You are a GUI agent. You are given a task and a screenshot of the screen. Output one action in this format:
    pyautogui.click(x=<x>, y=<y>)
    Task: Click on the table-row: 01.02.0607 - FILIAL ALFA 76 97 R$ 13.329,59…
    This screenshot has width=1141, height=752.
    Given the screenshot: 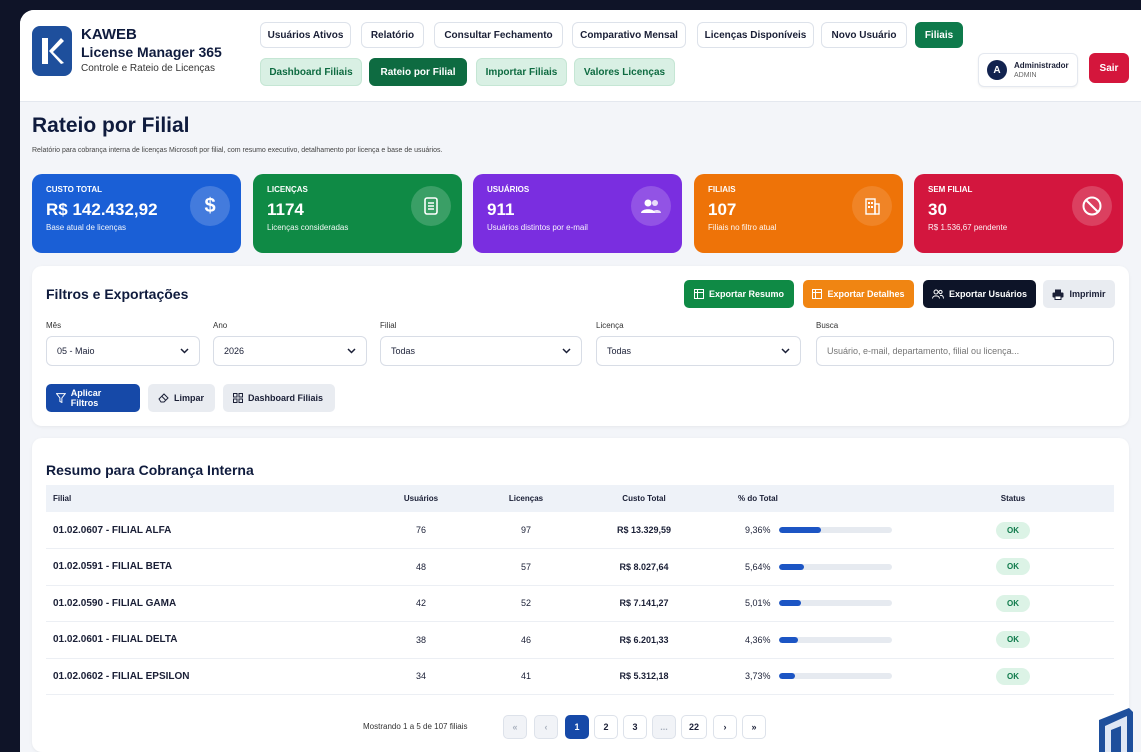 What is the action you would take?
    pyautogui.click(x=580, y=530)
    